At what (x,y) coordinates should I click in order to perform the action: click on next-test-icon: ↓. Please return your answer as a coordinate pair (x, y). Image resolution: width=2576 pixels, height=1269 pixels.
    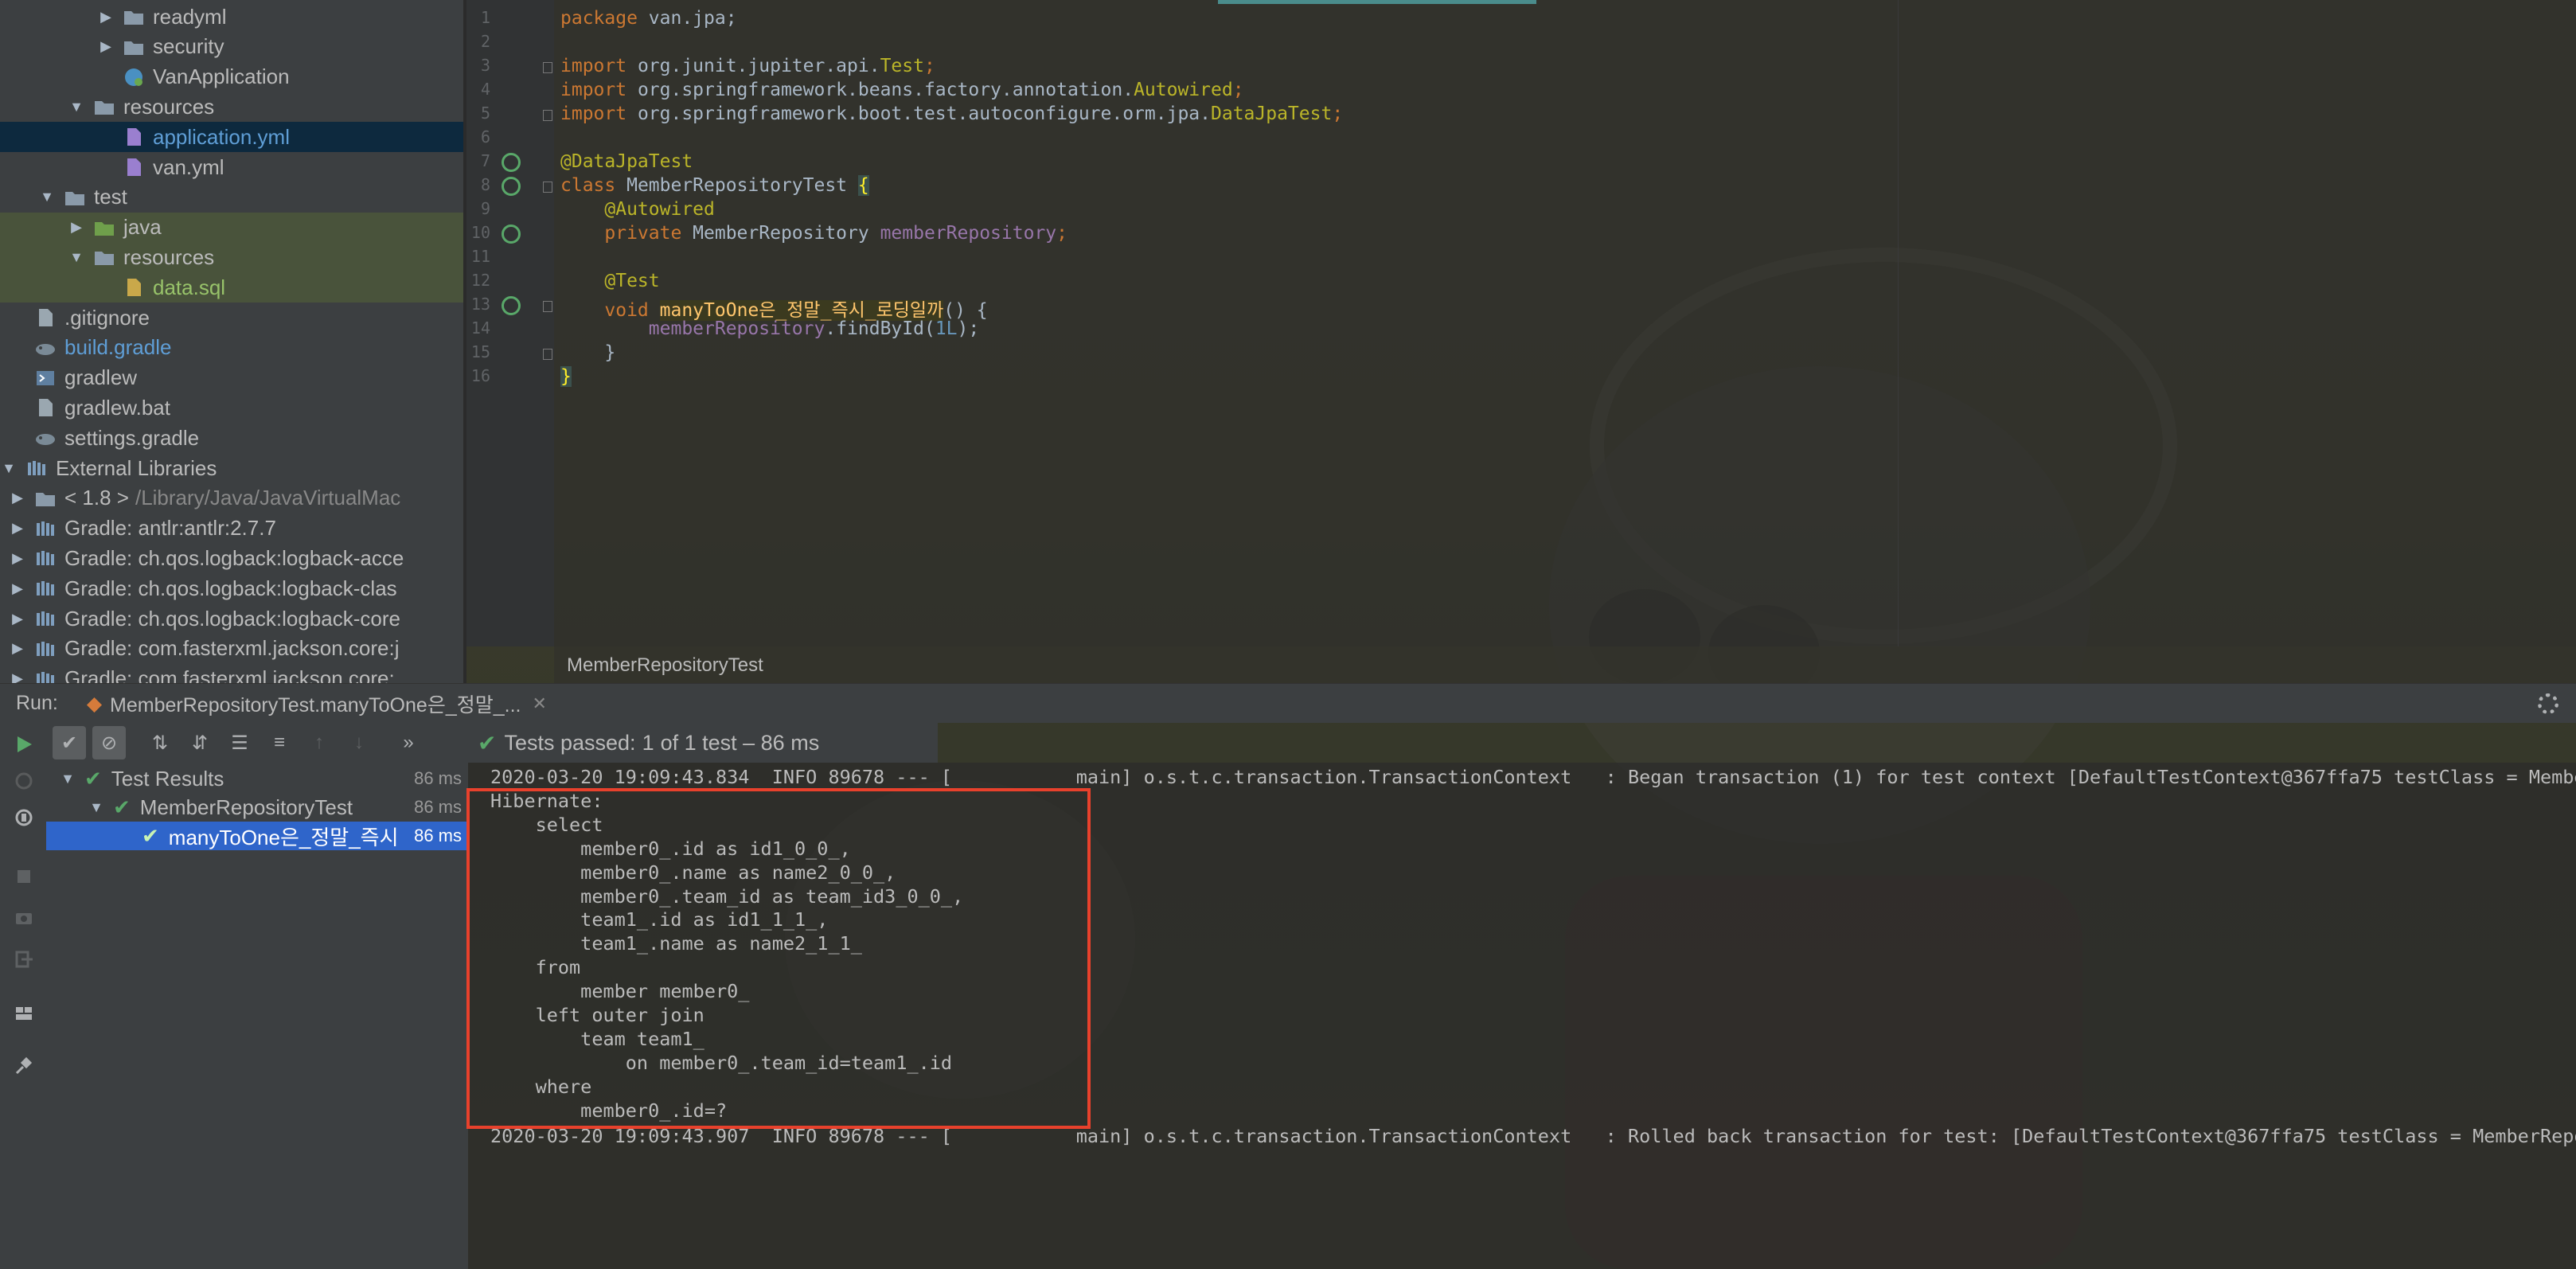
    Looking at the image, I should click on (359, 742).